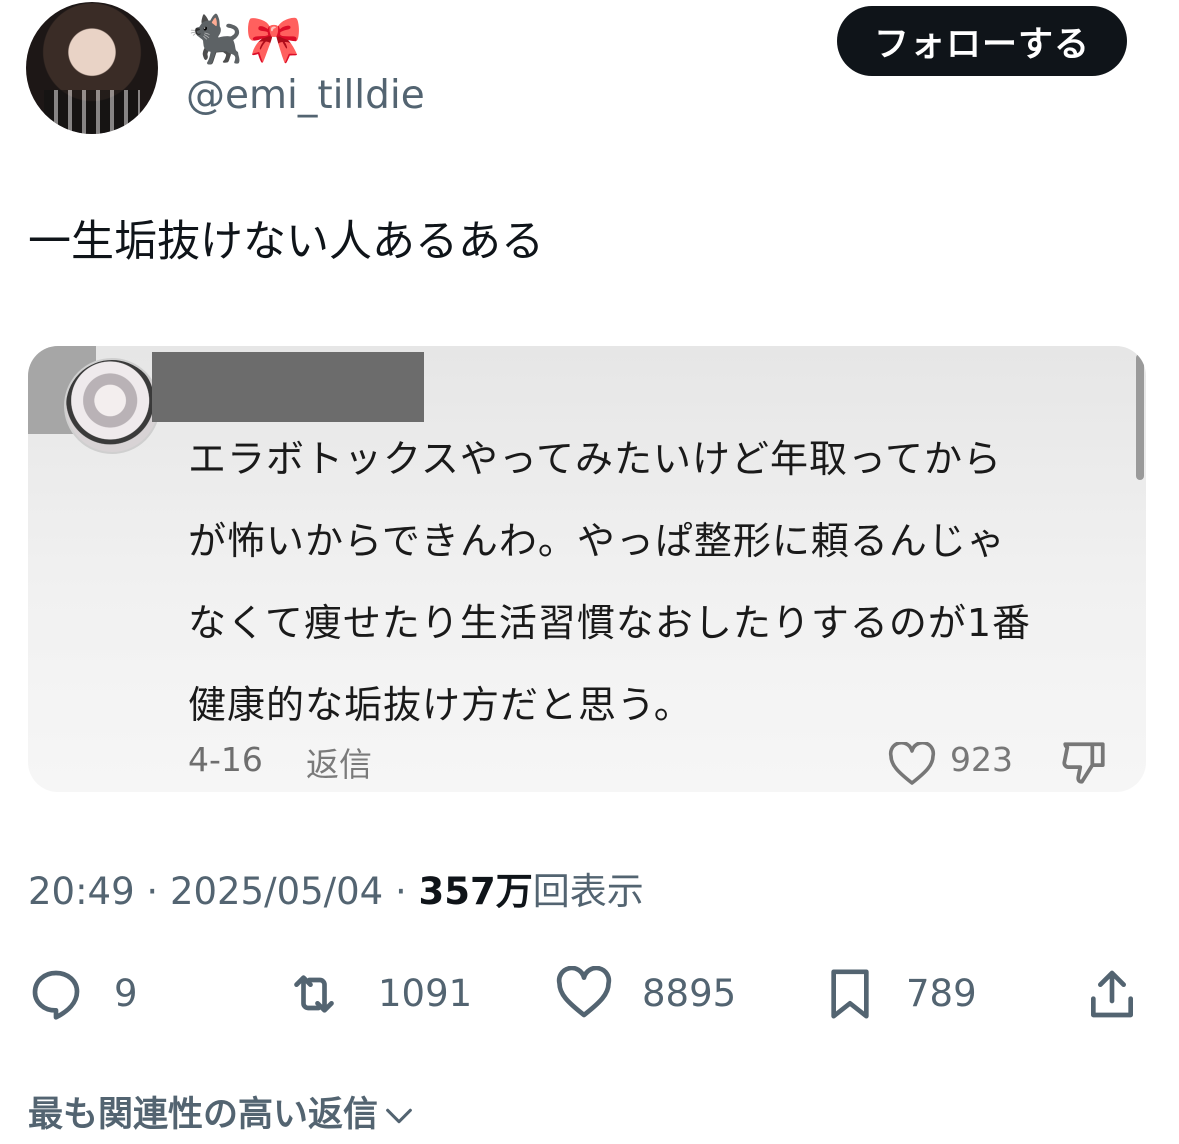  I want to click on comment-like-count: 923, so click(981, 759).